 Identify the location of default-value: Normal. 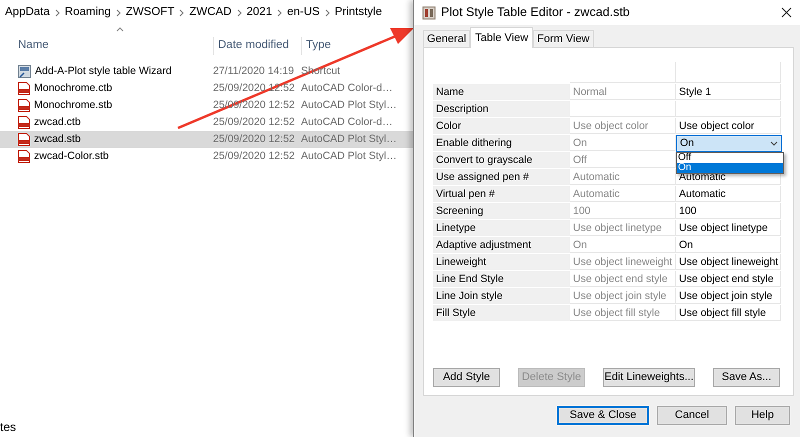
(590, 92).